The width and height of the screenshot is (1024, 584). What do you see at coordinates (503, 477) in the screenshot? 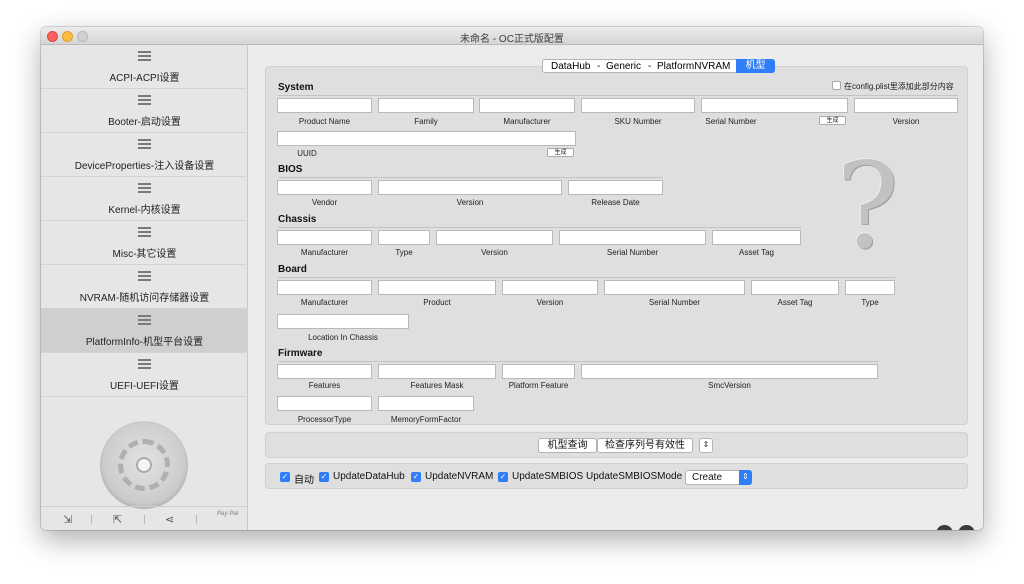
I see `update-smbios-checkbox: ✓` at bounding box center [503, 477].